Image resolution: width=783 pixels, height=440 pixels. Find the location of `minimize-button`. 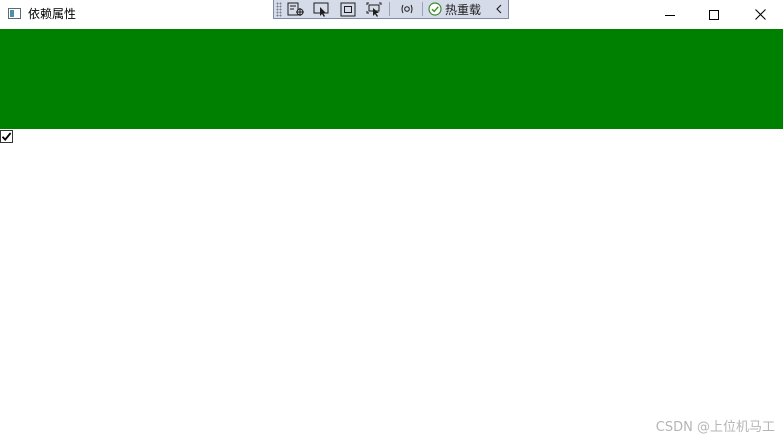

minimize-button is located at coordinates (670, 14).